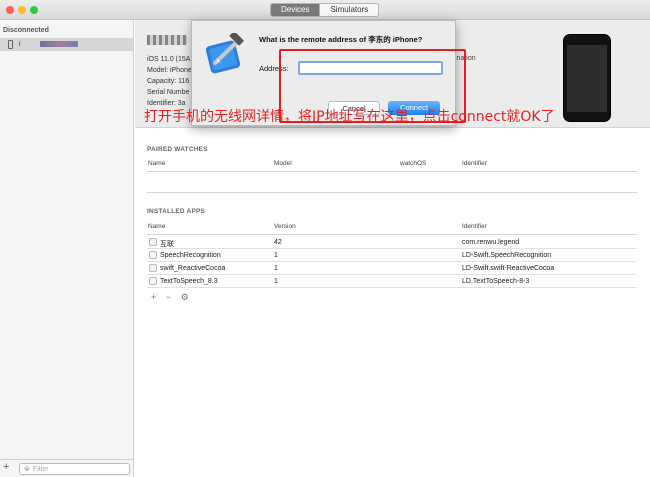 This screenshot has width=650, height=477. What do you see at coordinates (173, 297) in the screenshot?
I see `apps-table-toolbar: + − ⚙` at bounding box center [173, 297].